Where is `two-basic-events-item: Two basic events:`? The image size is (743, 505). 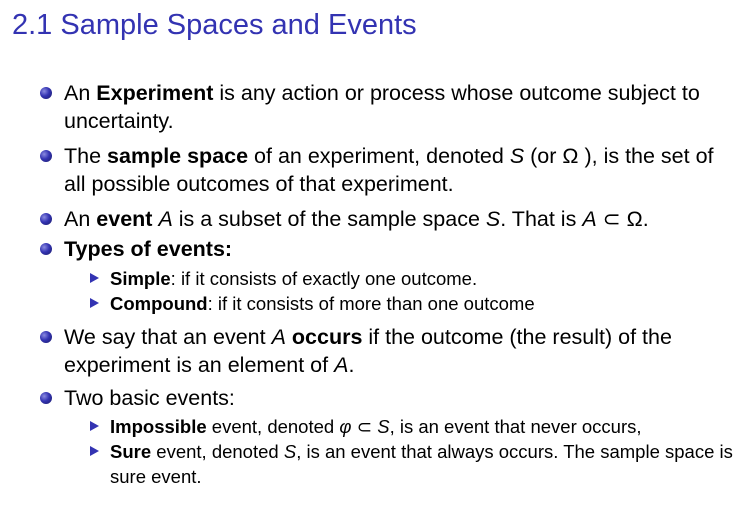 two-basic-events-item: Two basic events: is located at coordinates (149, 398).